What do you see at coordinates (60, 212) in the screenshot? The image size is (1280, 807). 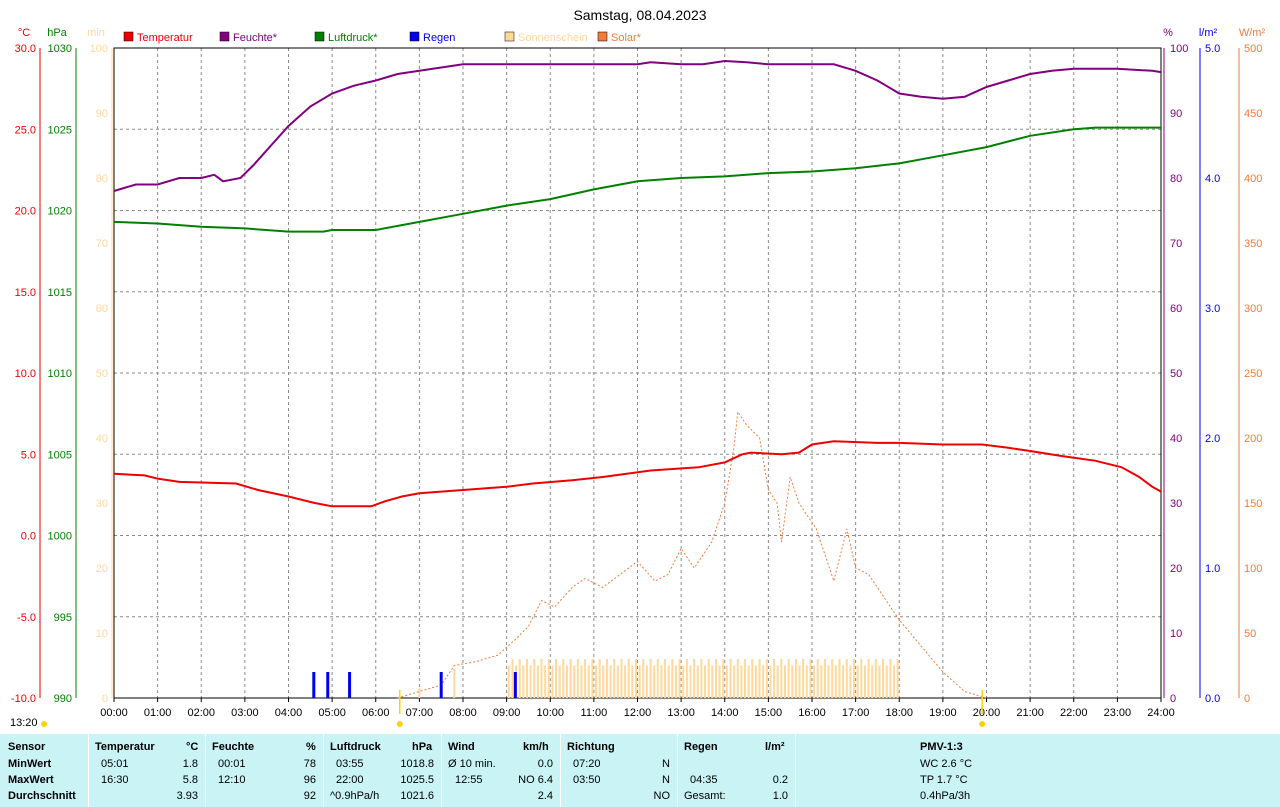 I see `pressure-axis-tick: 1020` at bounding box center [60, 212].